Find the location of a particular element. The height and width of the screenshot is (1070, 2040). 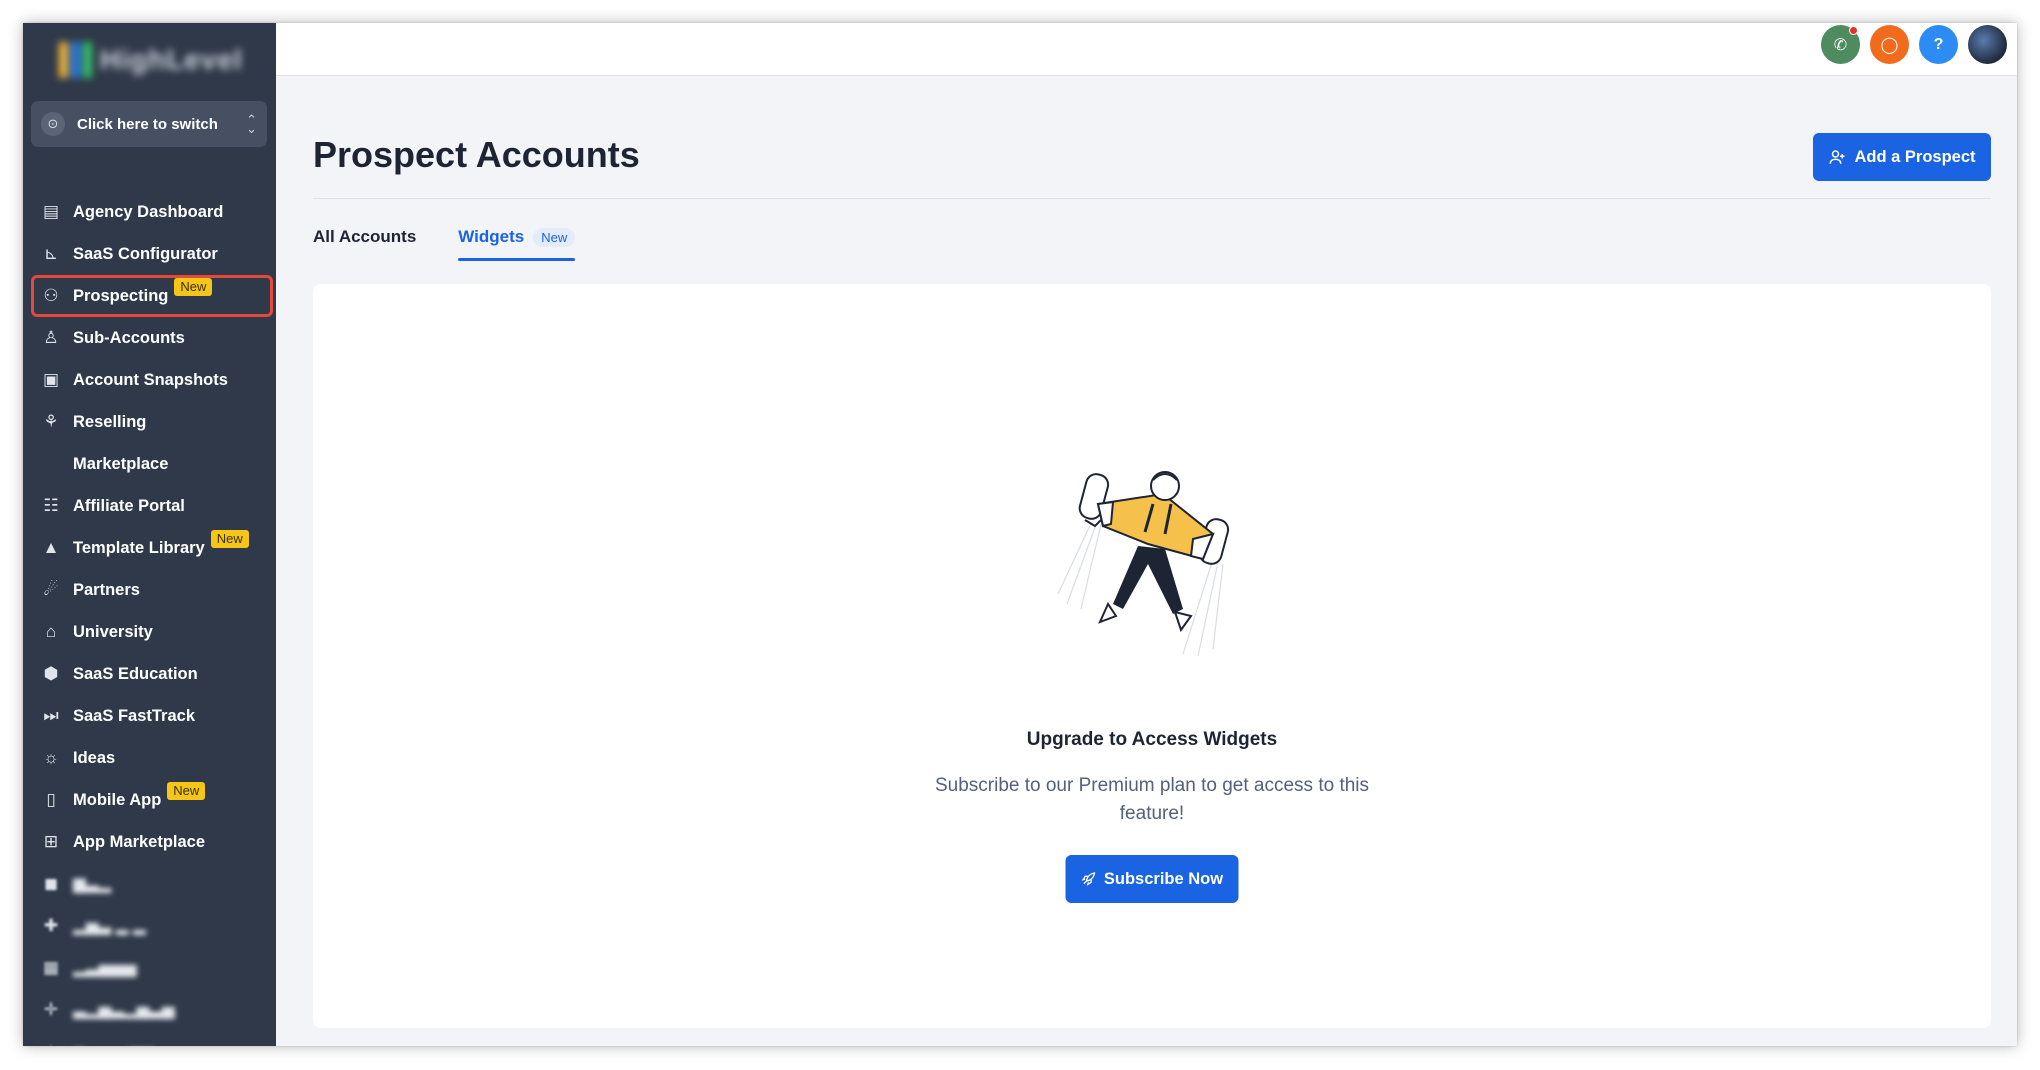

snapshot-icon: ▣ is located at coordinates (51, 379).